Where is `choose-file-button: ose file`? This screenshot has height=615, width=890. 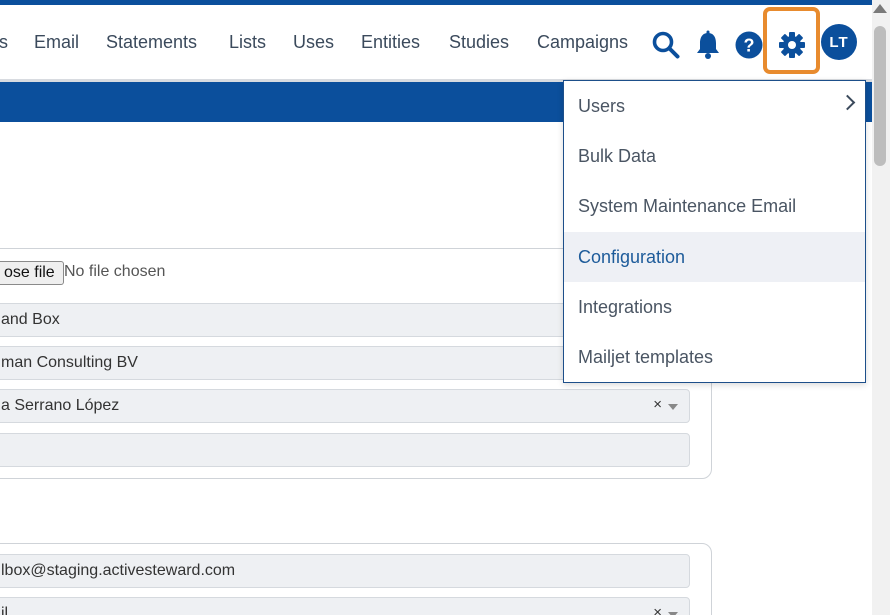
choose-file-button: ose file is located at coordinates (32, 273).